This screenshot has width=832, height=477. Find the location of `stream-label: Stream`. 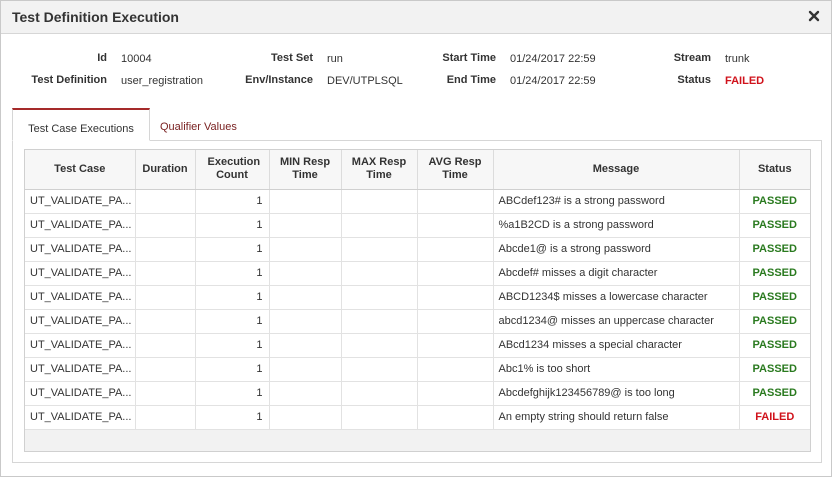

stream-label: Stream is located at coordinates (692, 58).